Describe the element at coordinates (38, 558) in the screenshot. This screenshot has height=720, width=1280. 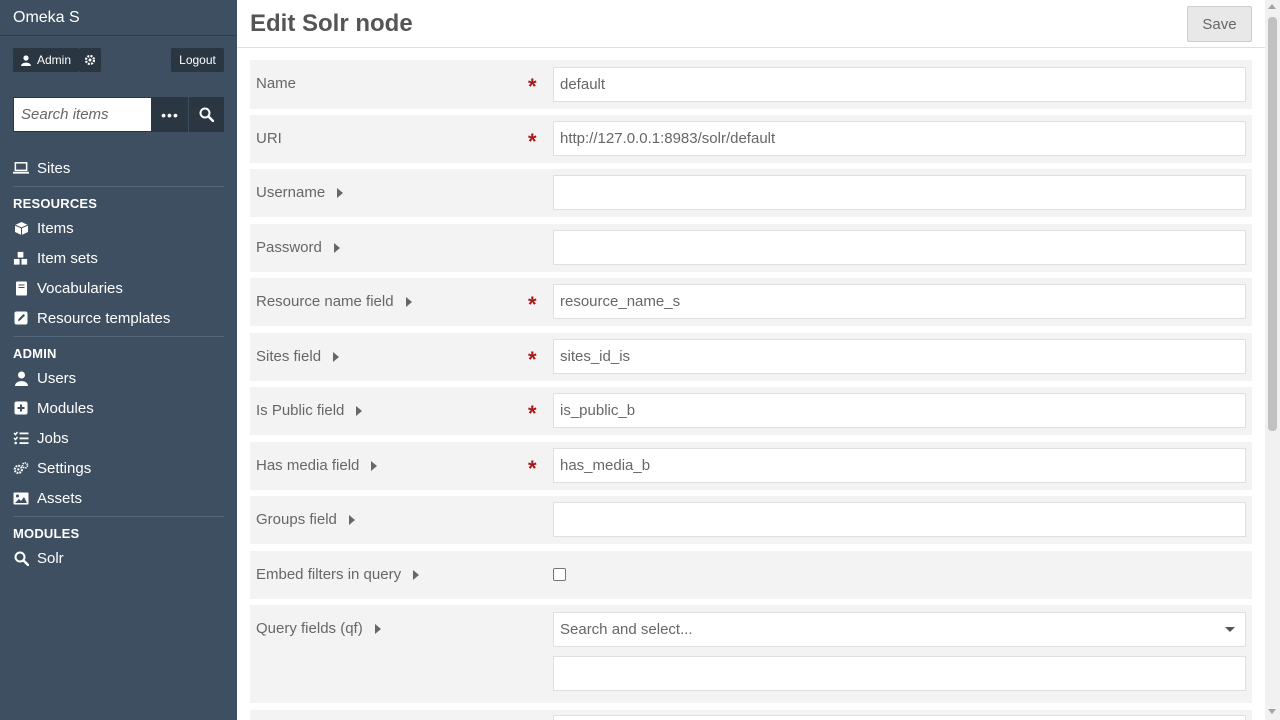
I see `sidebar-item-solr: Solr` at that location.